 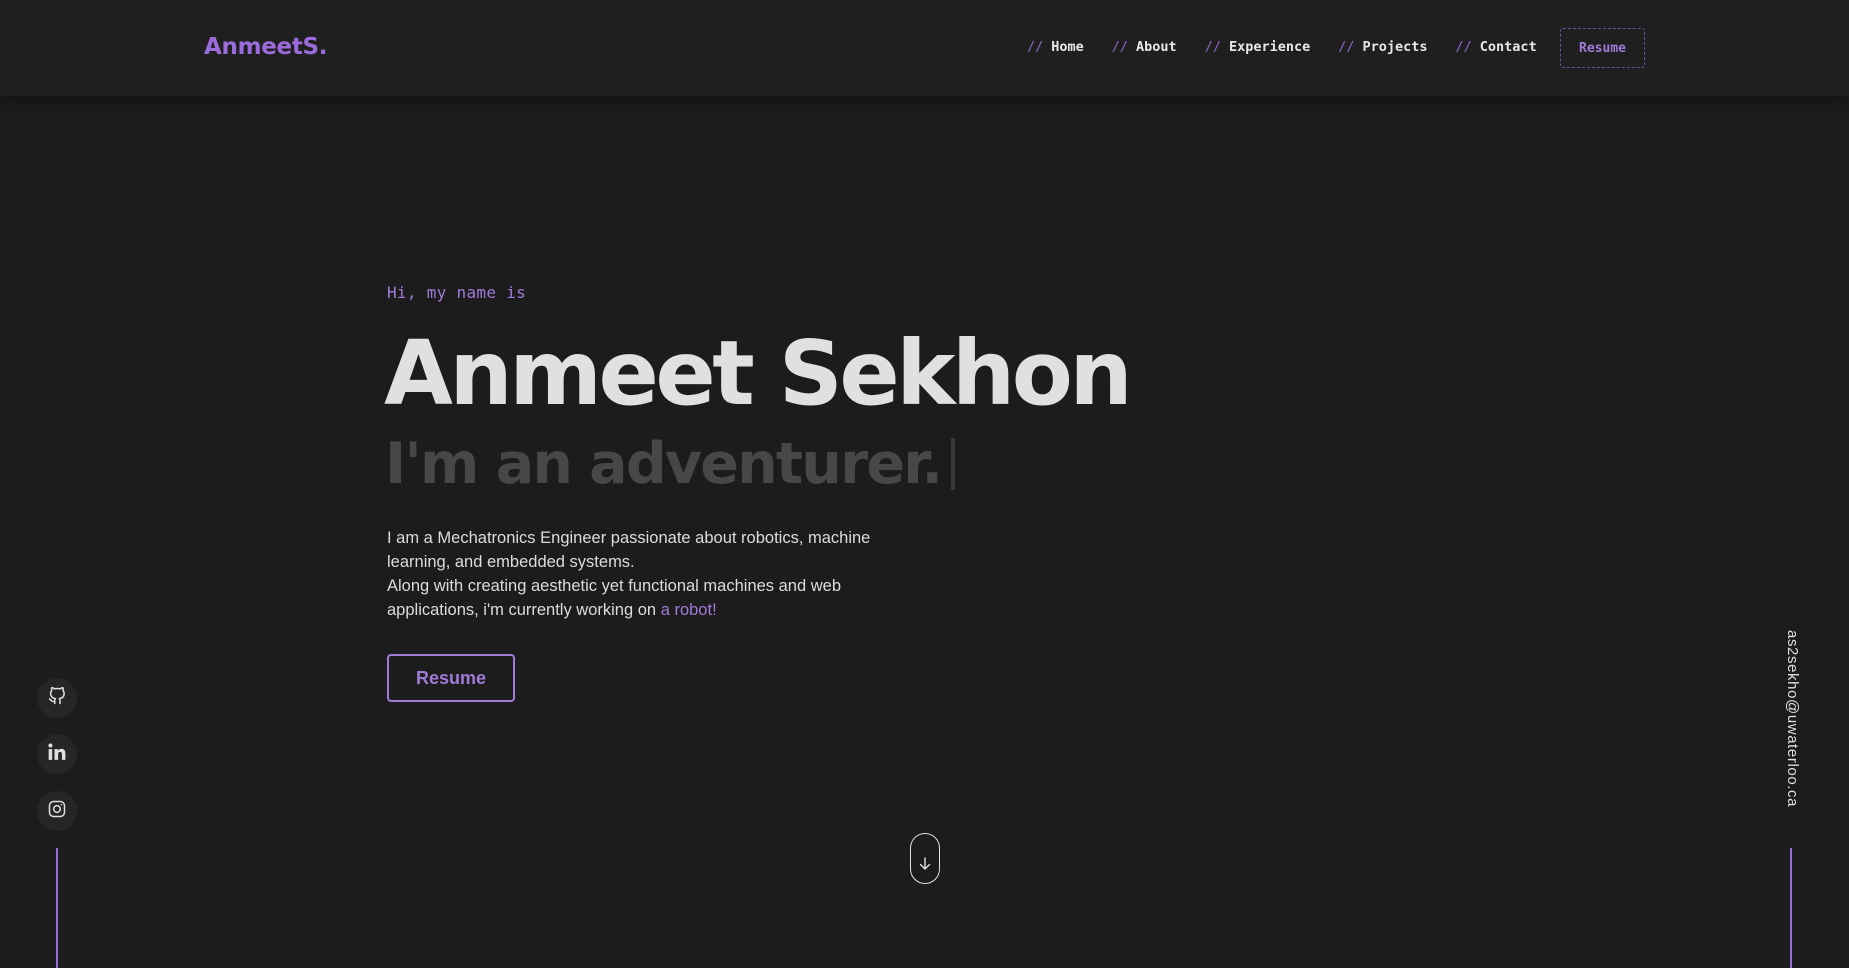 I want to click on nav-item-contact: // Contact, so click(x=1496, y=47).